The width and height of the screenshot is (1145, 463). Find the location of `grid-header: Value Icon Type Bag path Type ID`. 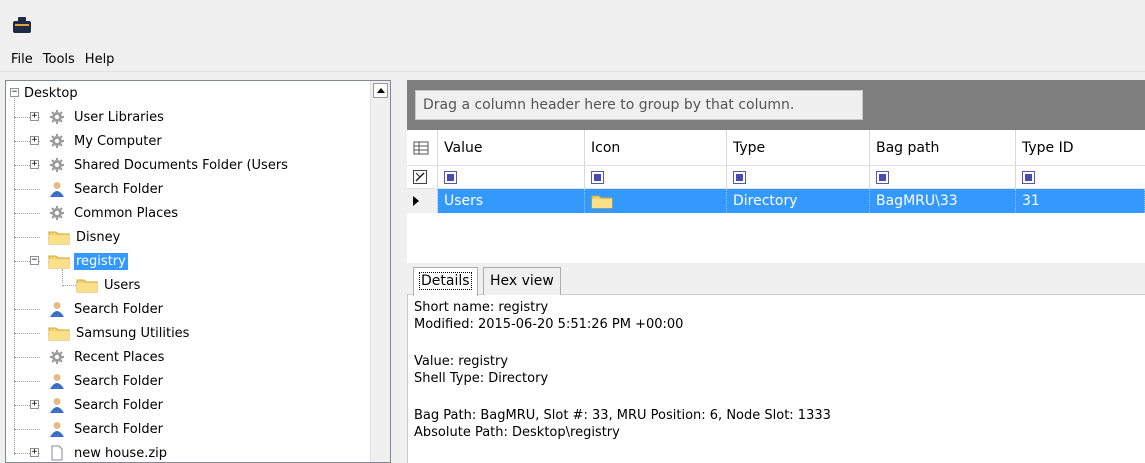

grid-header: Value Icon Type Bag path Type ID is located at coordinates (776, 148).